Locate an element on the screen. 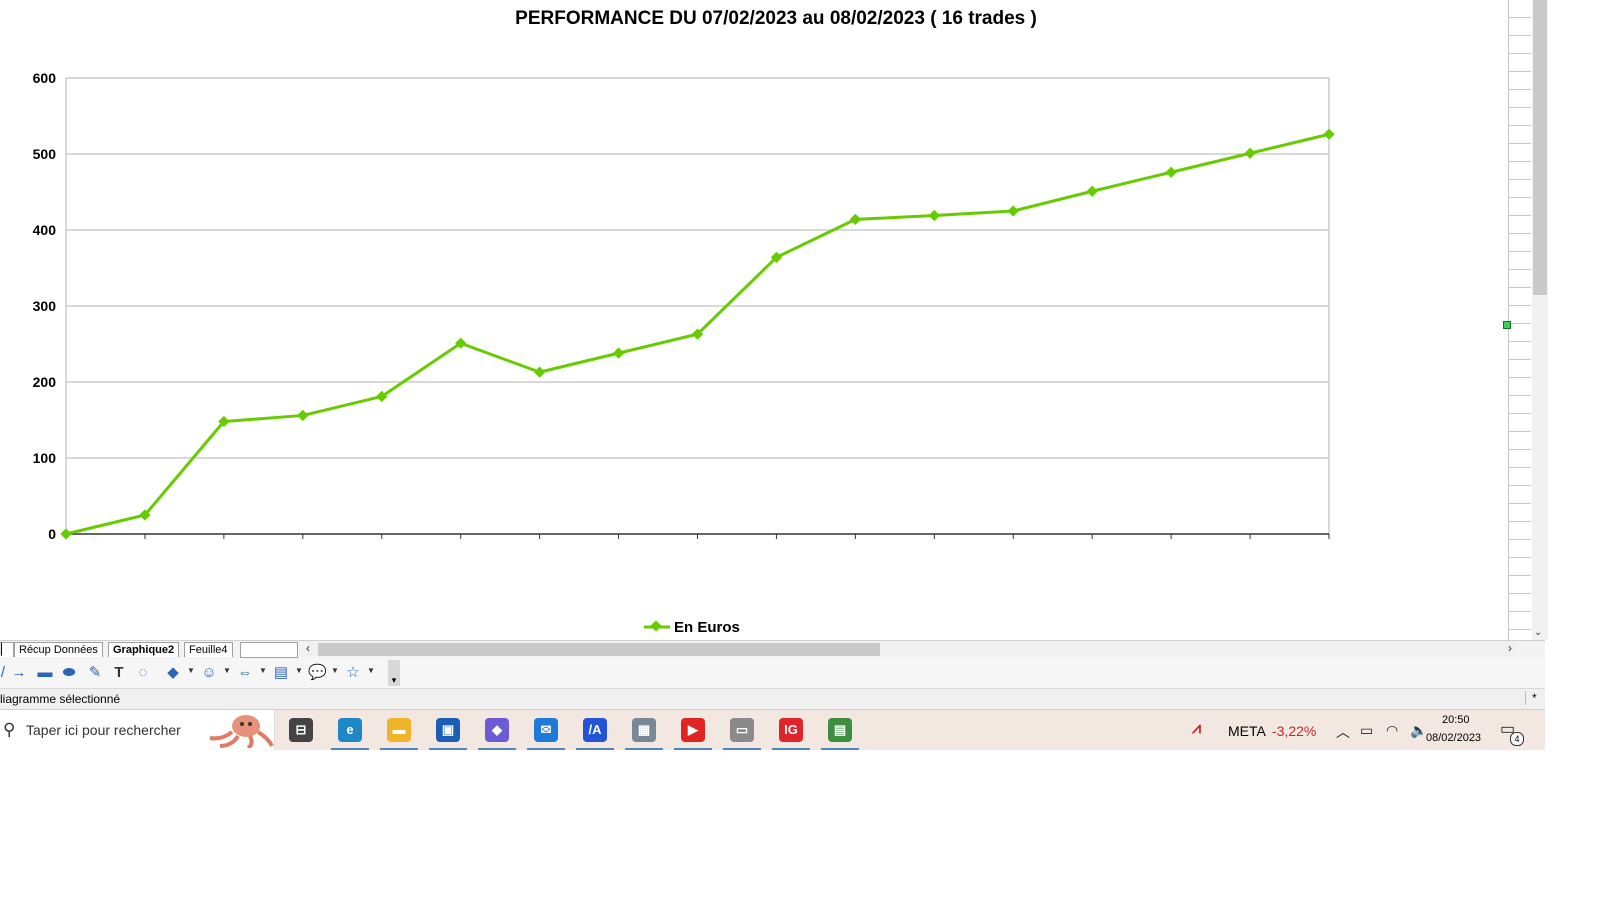 The width and height of the screenshot is (1600, 900). scroll-right-arrow-icon: › is located at coordinates (1510, 648).